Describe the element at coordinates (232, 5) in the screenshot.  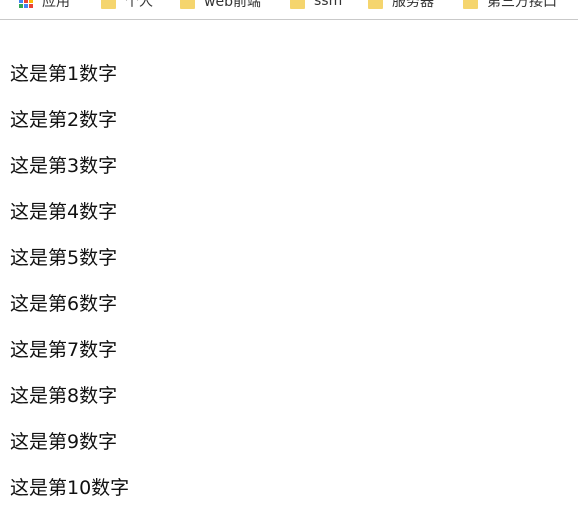
I see `bookmark-label: web前端` at that location.